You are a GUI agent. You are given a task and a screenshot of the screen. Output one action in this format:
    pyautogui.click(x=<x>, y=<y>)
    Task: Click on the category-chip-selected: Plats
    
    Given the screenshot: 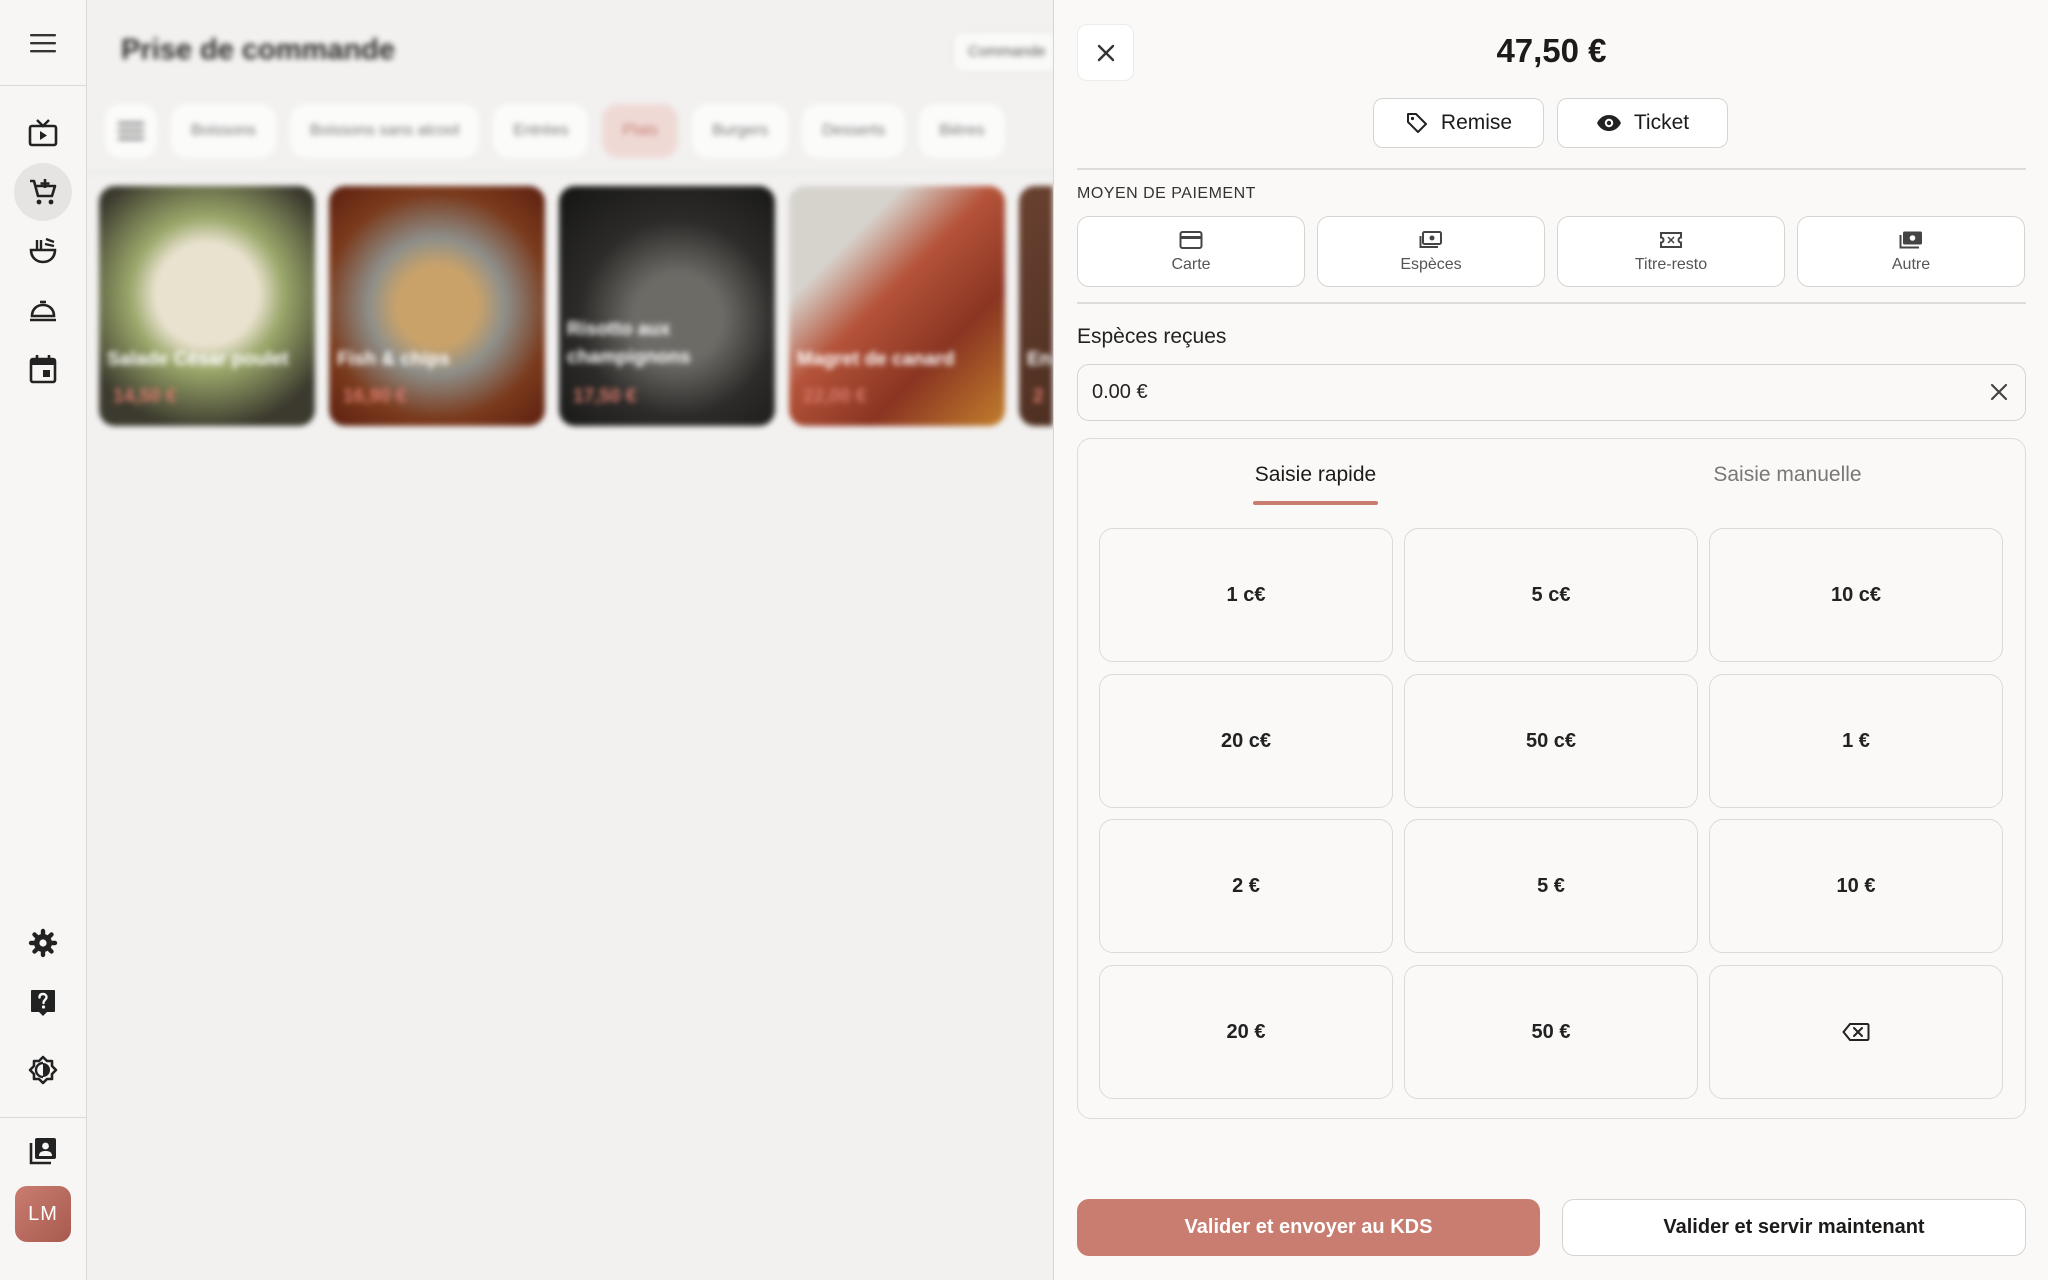 What is the action you would take?
    pyautogui.click(x=640, y=131)
    